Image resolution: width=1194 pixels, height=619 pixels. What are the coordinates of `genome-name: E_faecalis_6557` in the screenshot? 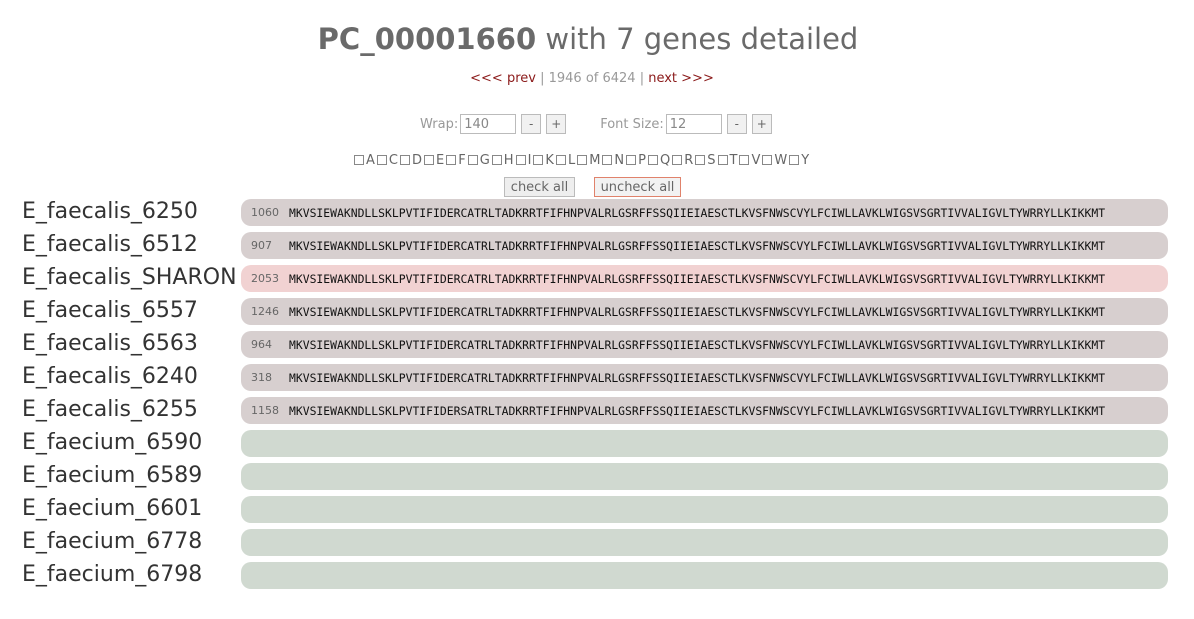 It's located at (110, 310).